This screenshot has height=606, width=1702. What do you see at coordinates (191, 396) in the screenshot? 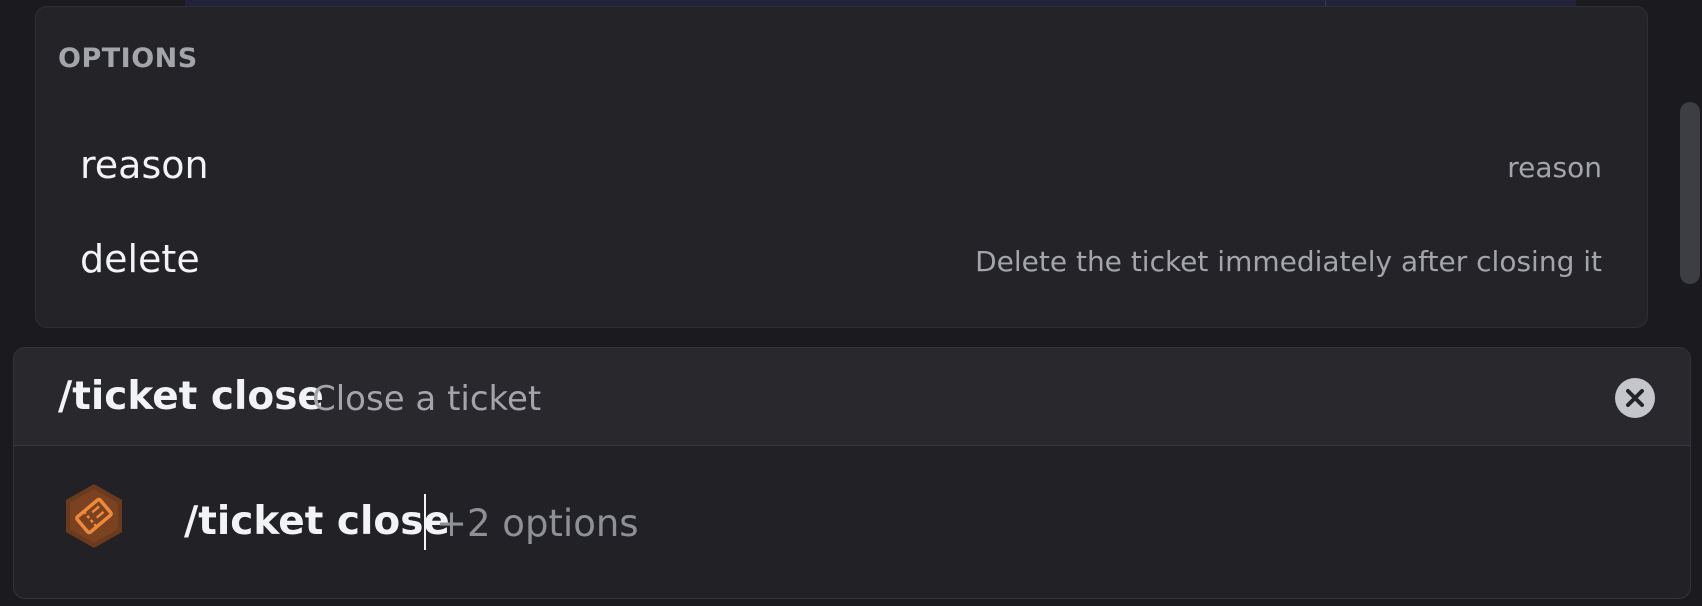
I see `command-name: /ticket close` at bounding box center [191, 396].